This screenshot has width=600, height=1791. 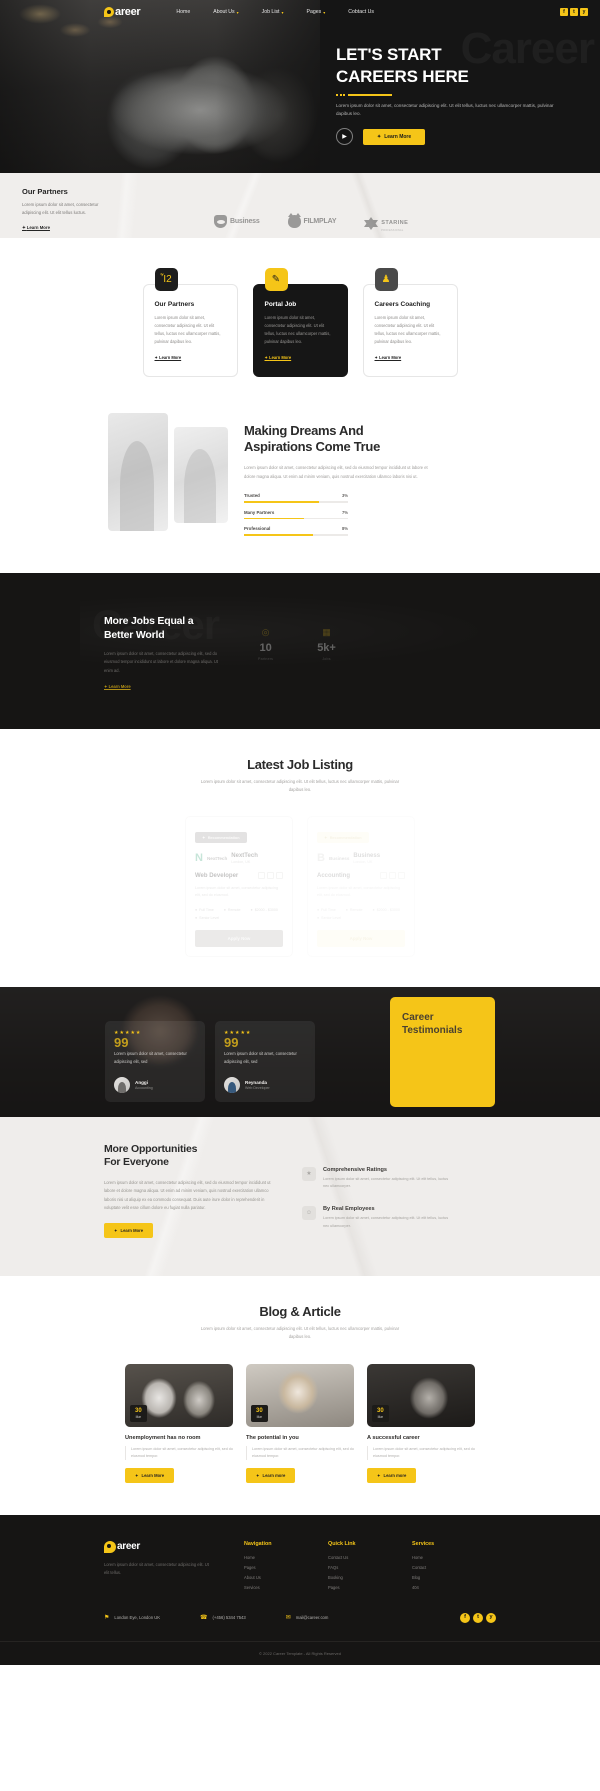 I want to click on service-link-label: Learn More, so click(x=170, y=357).